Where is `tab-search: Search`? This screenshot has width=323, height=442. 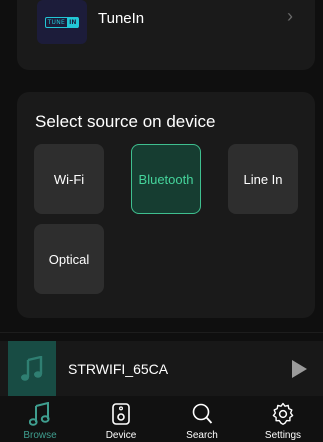 tab-search: Search is located at coordinates (202, 419).